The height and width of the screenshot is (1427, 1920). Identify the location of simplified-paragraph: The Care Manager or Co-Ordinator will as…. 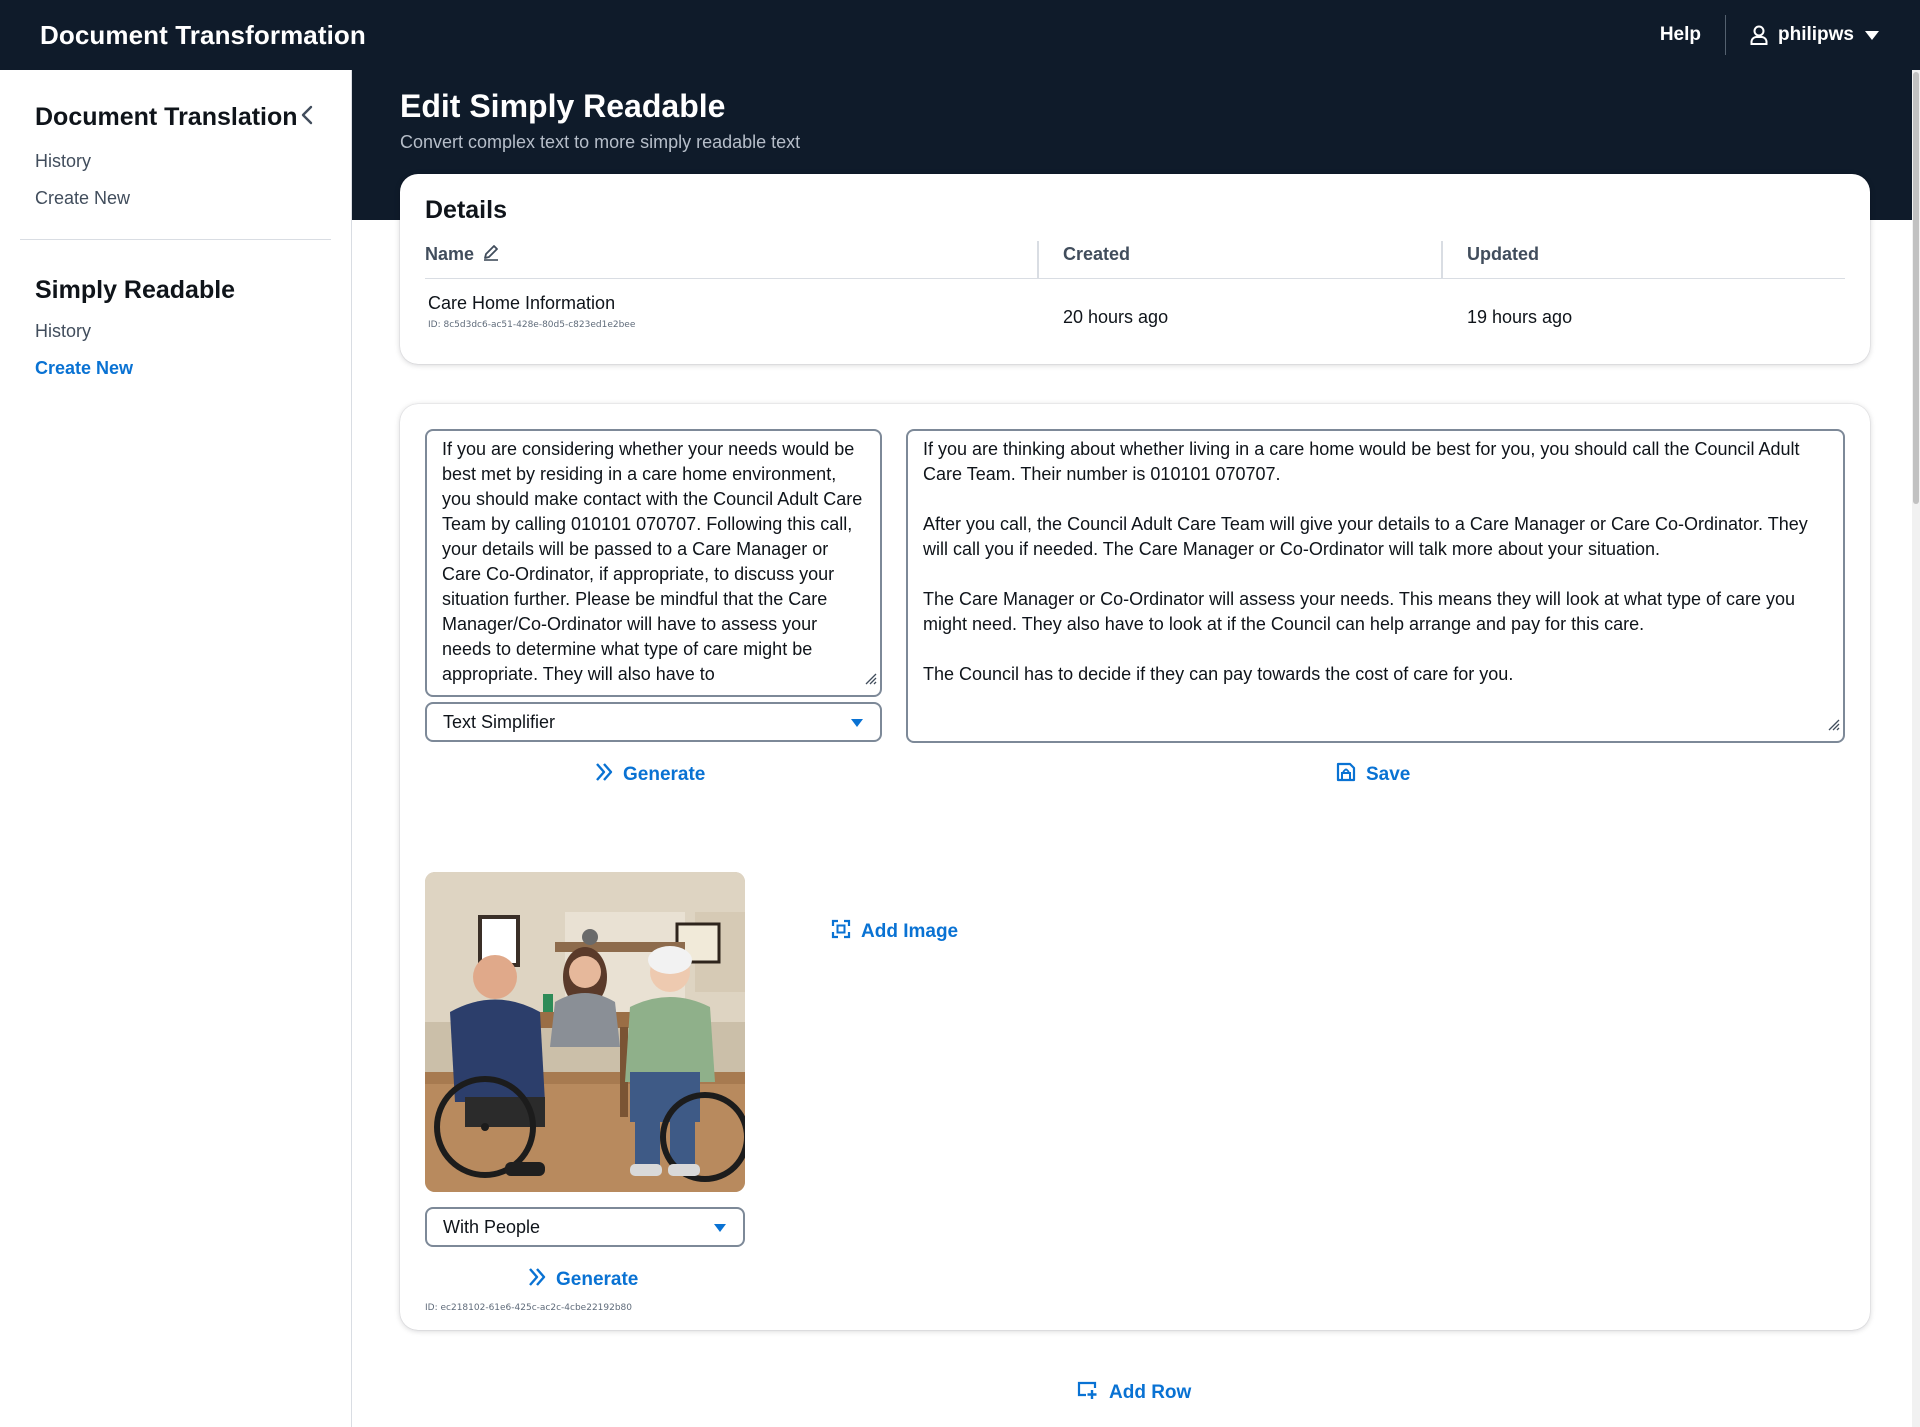
(1359, 611).